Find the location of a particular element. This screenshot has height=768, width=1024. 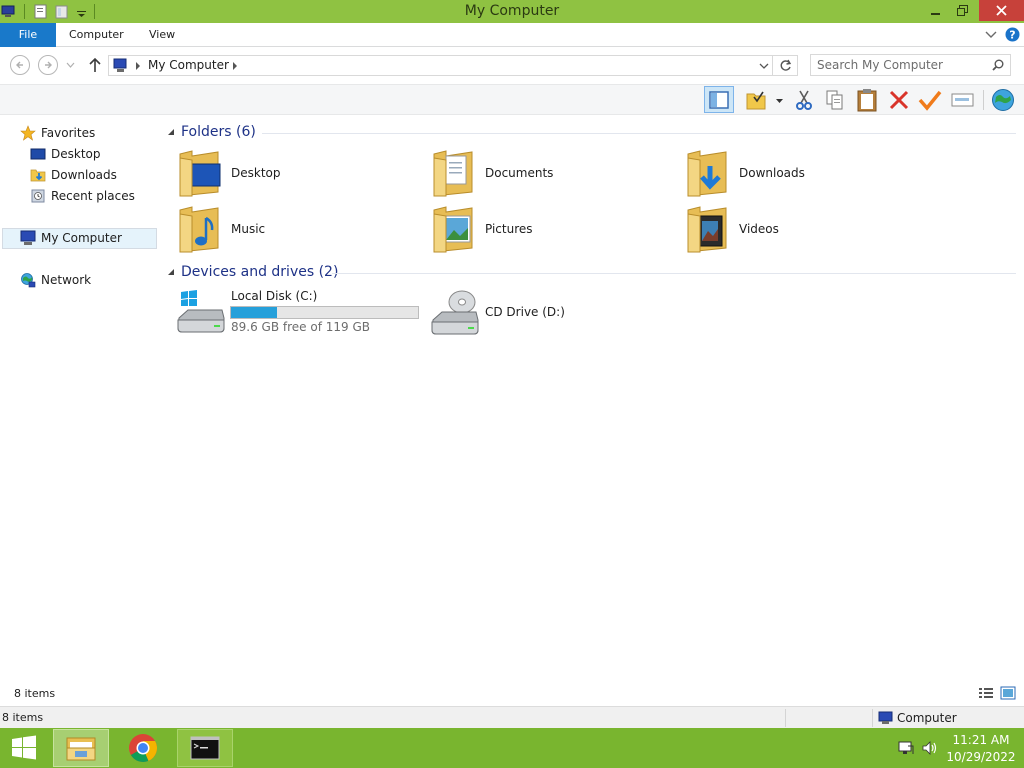

breadcrumb-my-computer: My Computer is located at coordinates (188, 65).